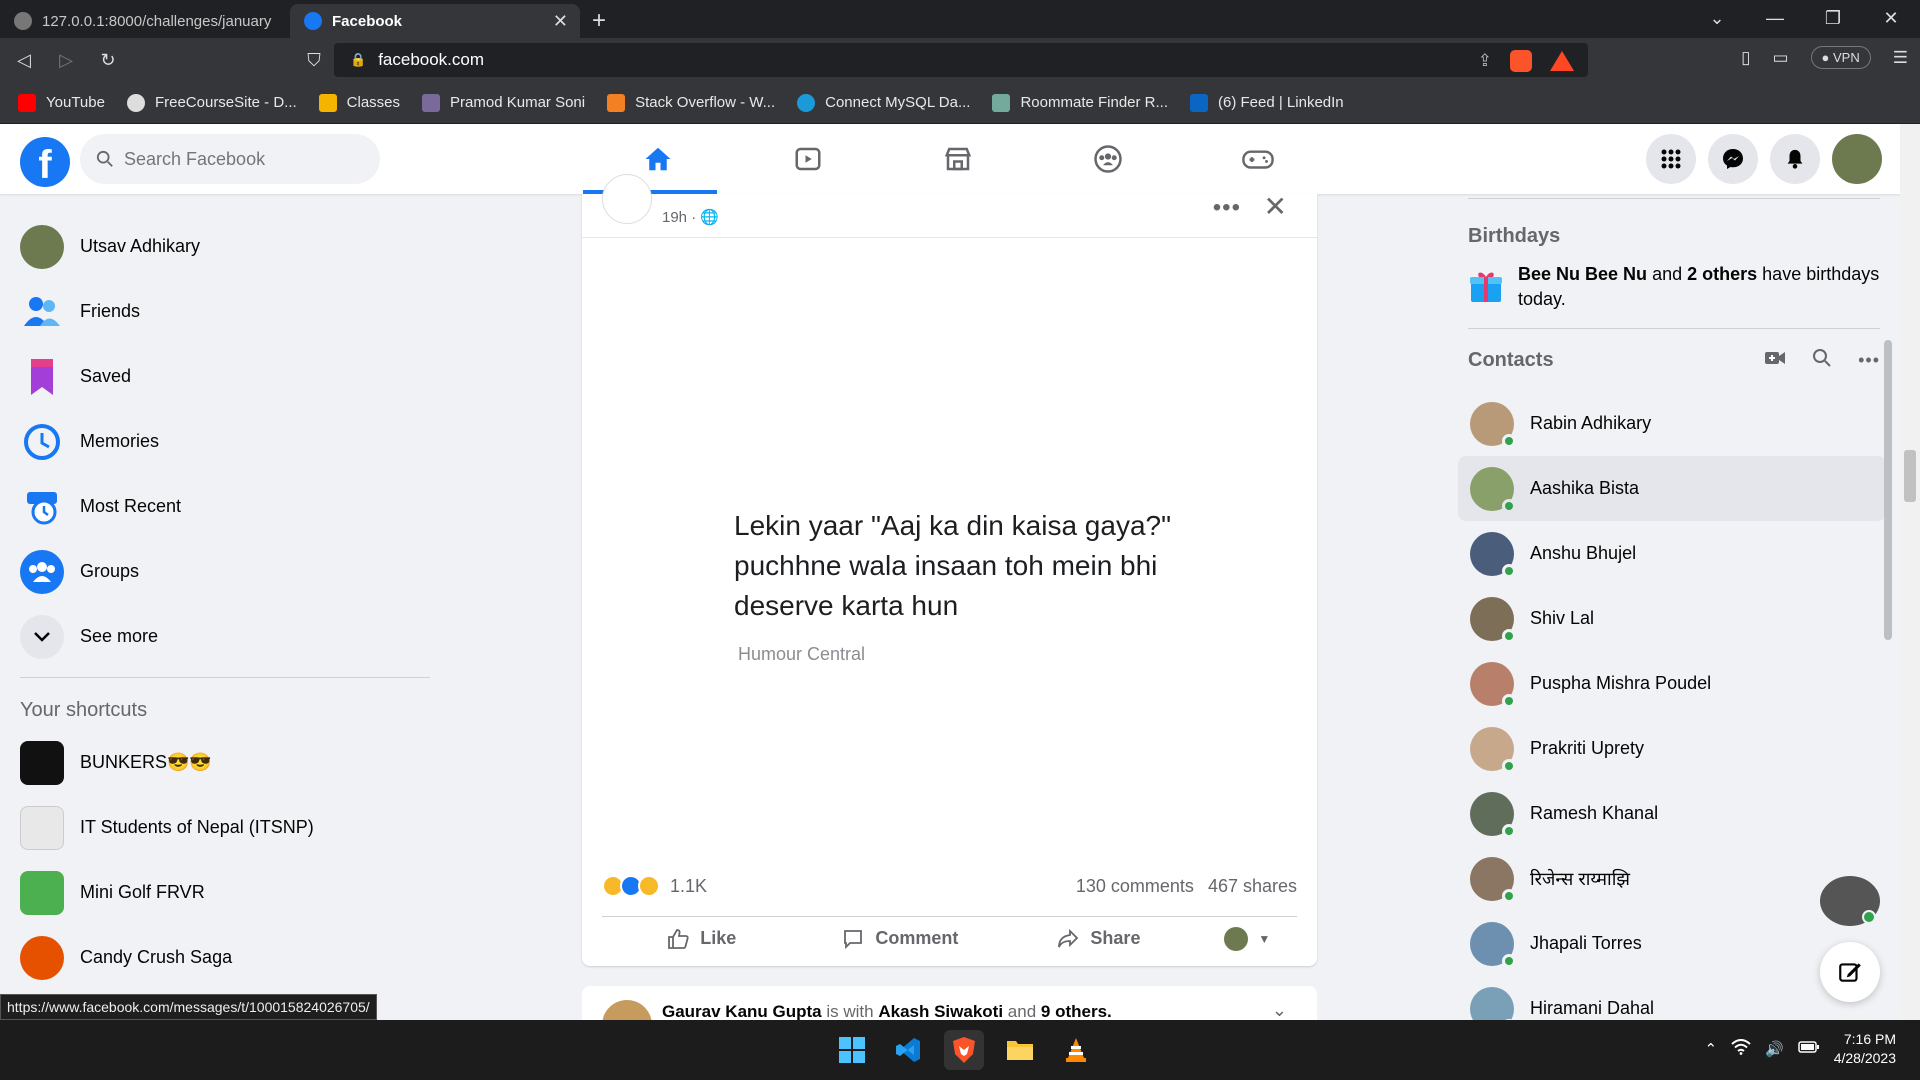 The width and height of the screenshot is (1920, 1080). Describe the element at coordinates (1795, 159) in the screenshot. I see `notifications-button` at that location.